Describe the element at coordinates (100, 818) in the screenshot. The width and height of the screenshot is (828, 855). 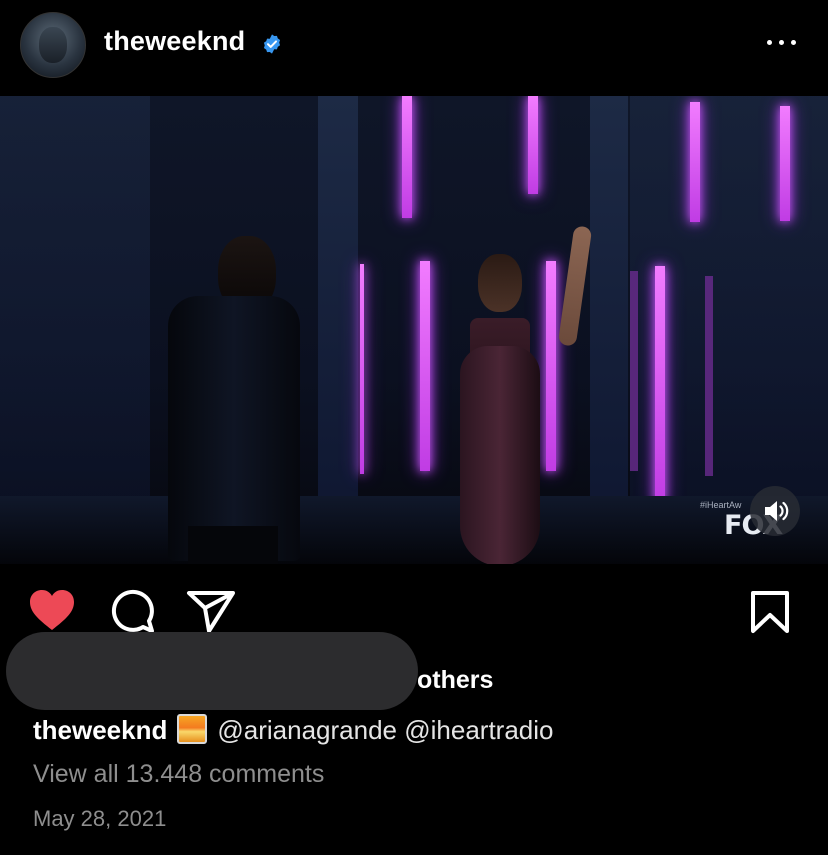
I see `post-date: May 28, 2021` at that location.